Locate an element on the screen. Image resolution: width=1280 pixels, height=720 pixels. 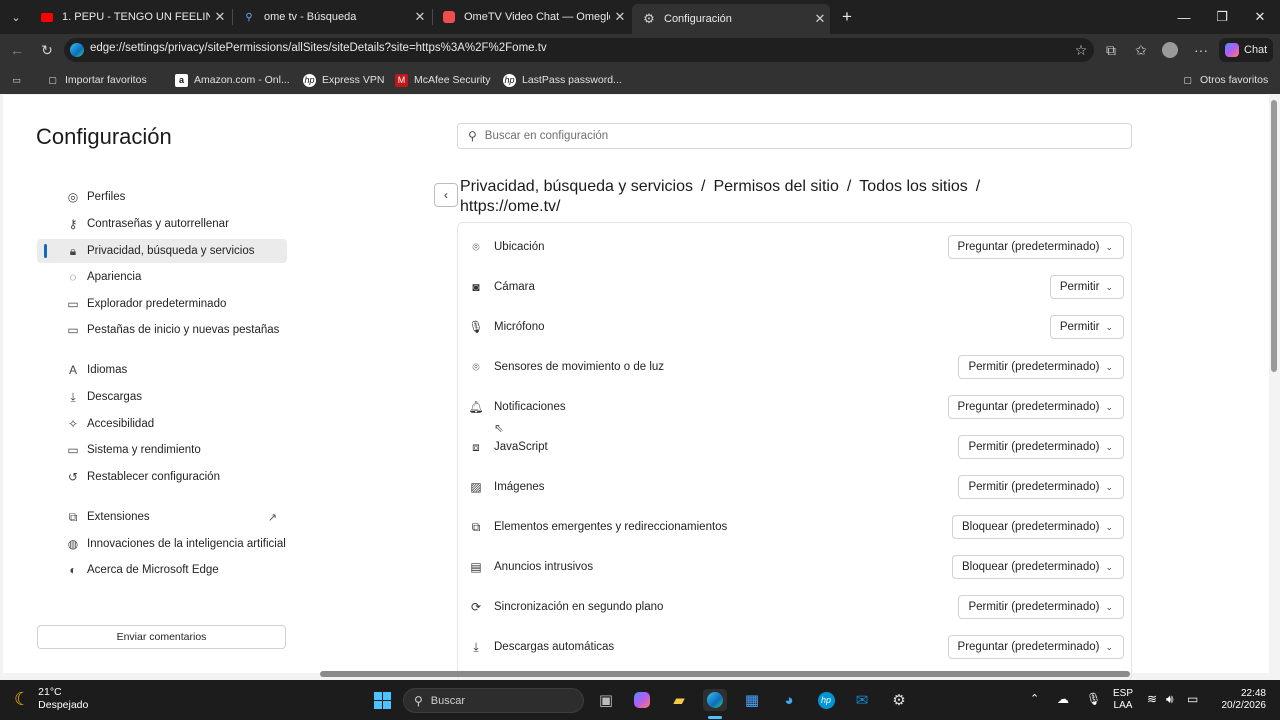
sidebar-item-system: ▭ Sistema y rendimiento is located at coordinates (162, 450).